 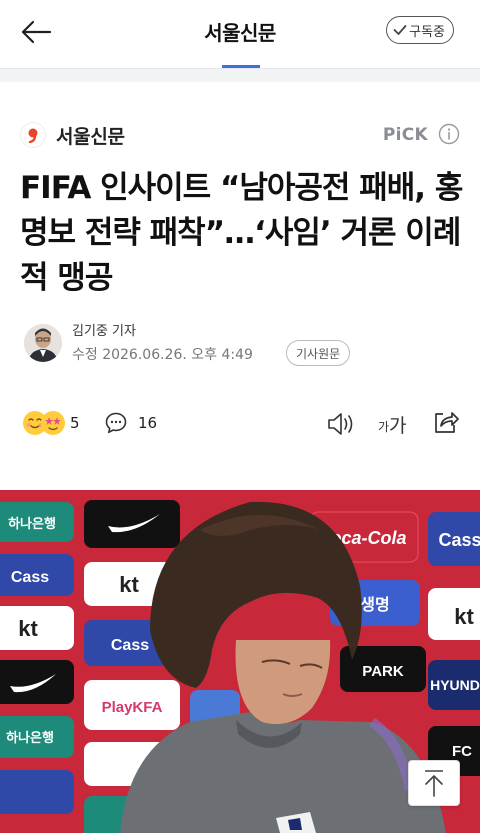 I want to click on reporter-avatar, so click(x=43, y=343).